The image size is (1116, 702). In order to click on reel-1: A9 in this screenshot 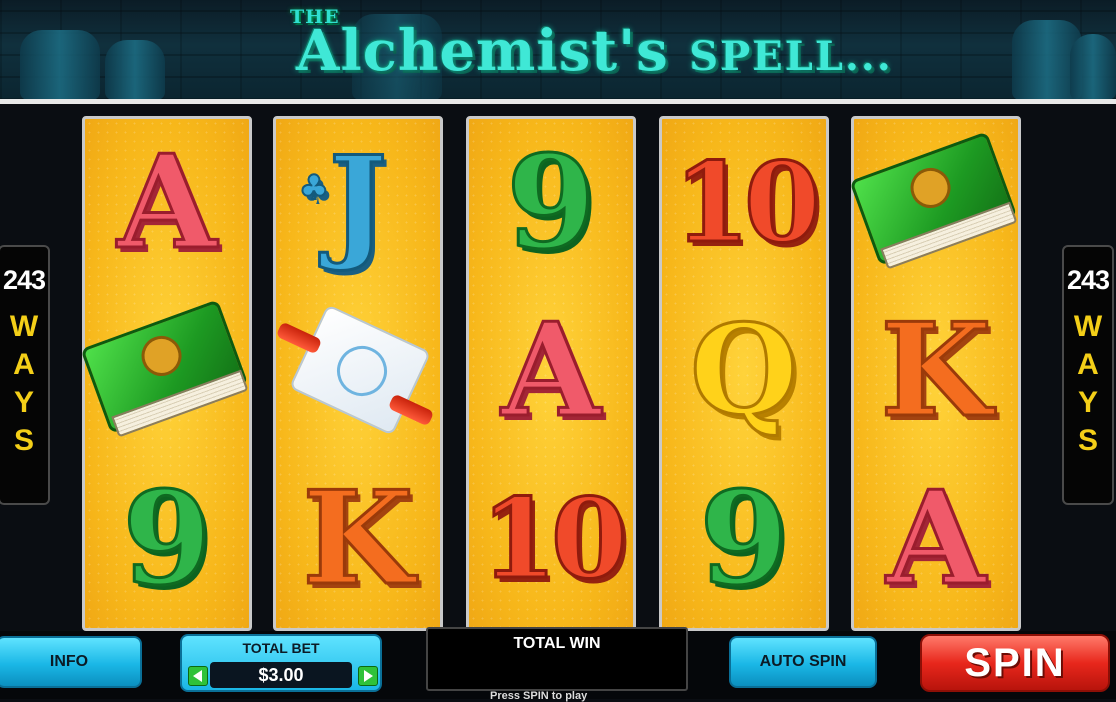, I will do `click(166, 373)`.